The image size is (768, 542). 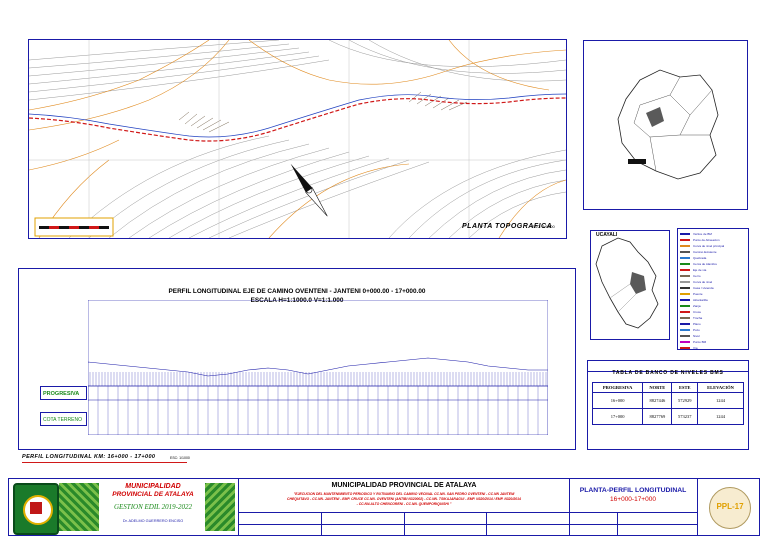 I want to click on bm-table-header: NORTE, so click(x=657, y=387).